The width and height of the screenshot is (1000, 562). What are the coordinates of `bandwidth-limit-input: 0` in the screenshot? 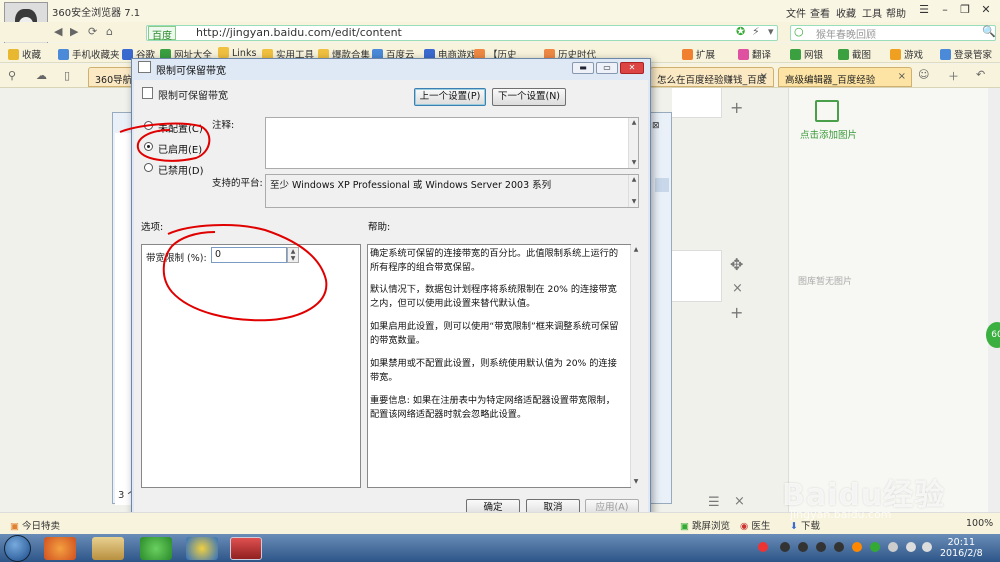 It's located at (249, 255).